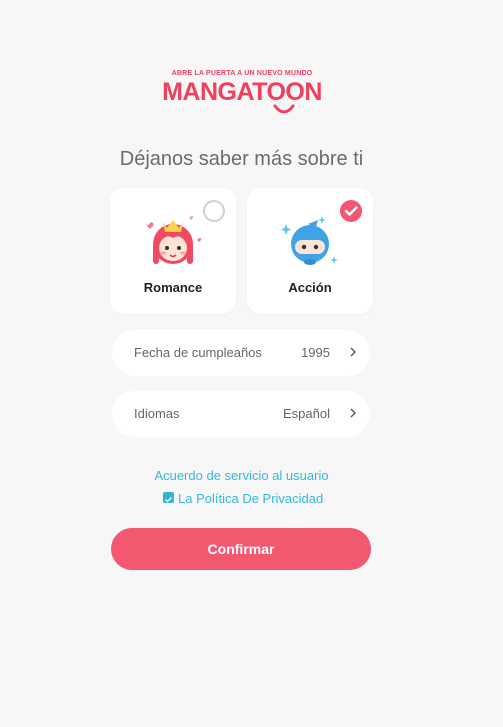 Image resolution: width=503 pixels, height=727 pixels. I want to click on checked-circle-icon, so click(351, 211).